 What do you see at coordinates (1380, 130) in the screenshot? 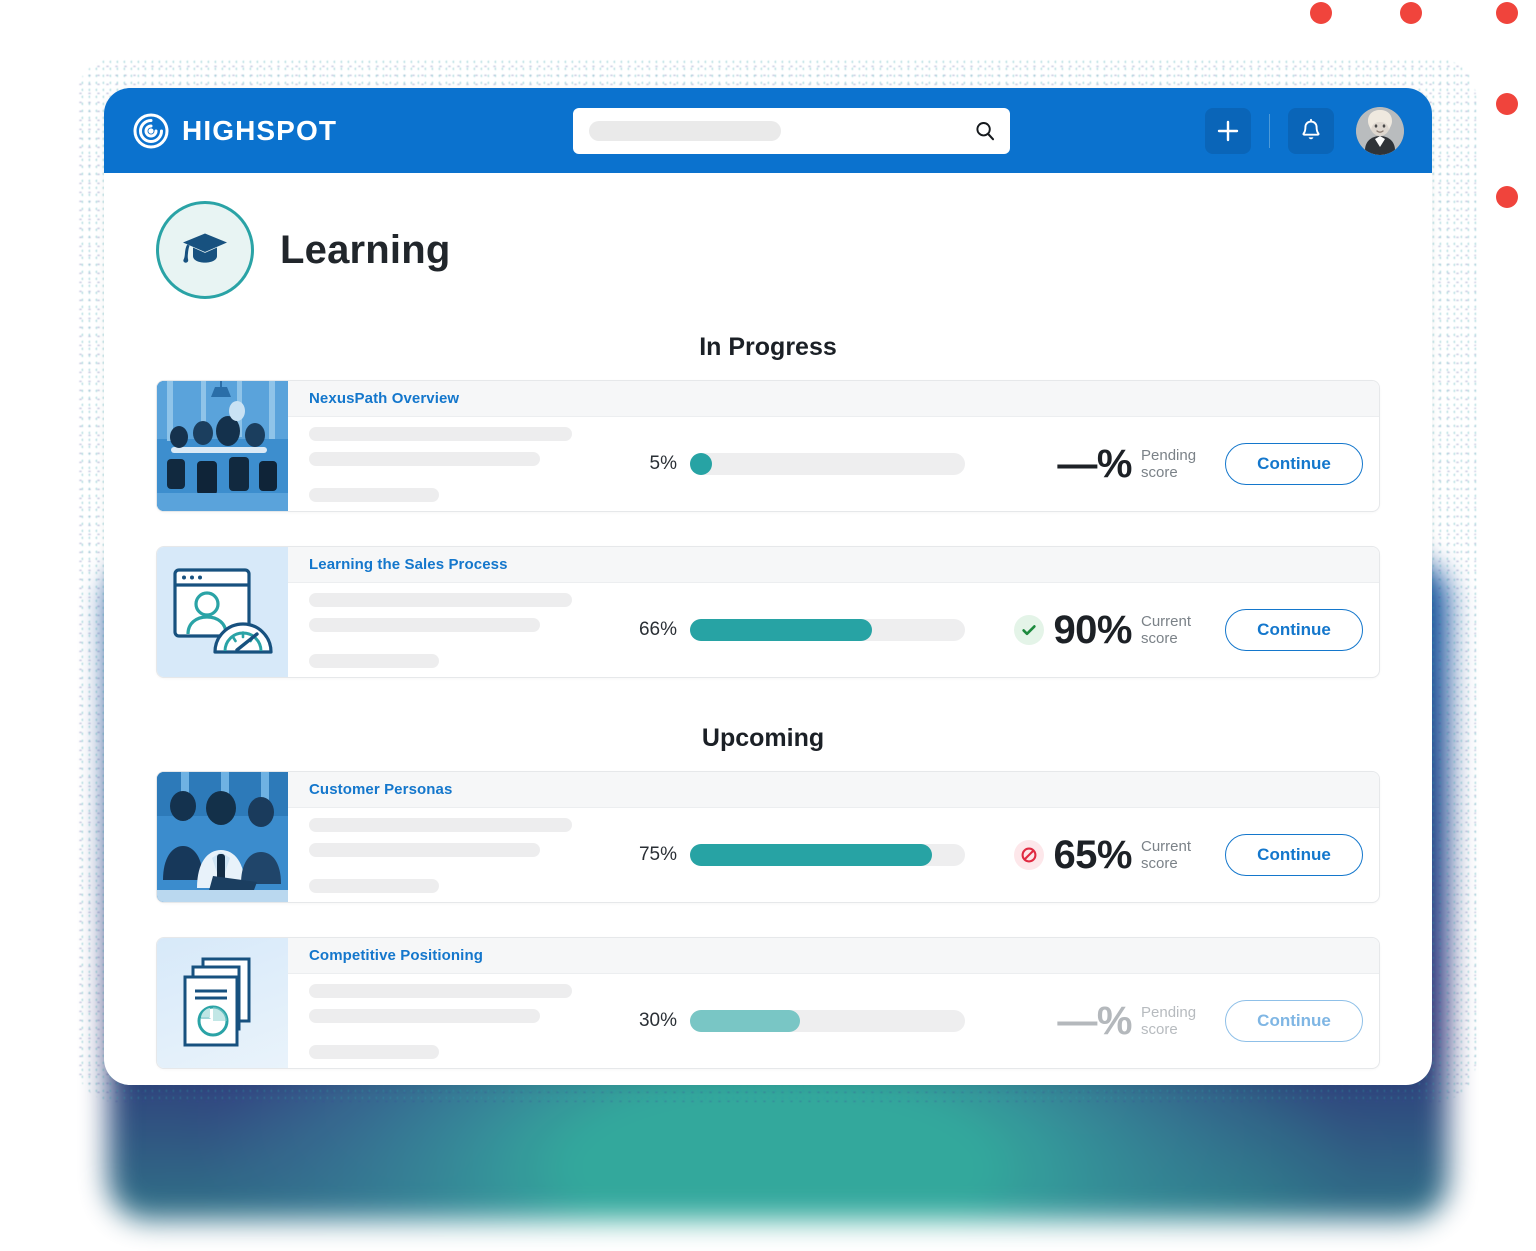
I see `user-avatar` at bounding box center [1380, 130].